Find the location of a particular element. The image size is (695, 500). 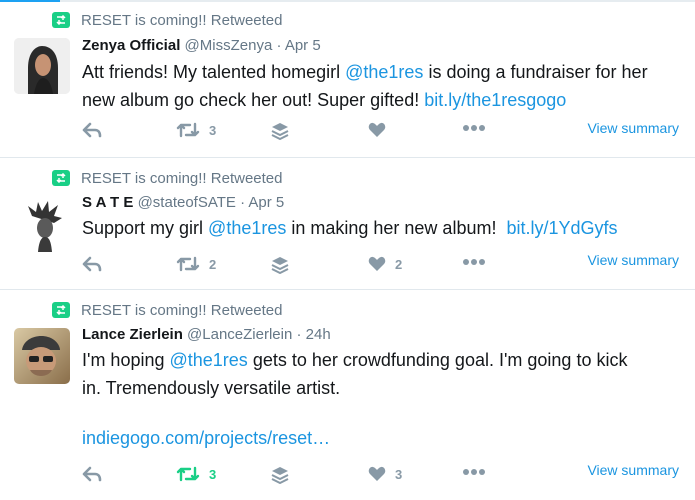

tweet-date: 24h is located at coordinates (318, 334).